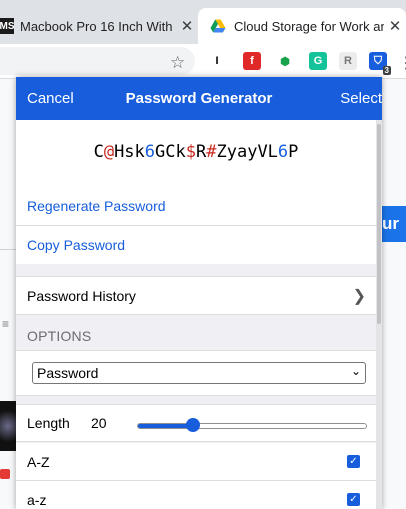 The width and height of the screenshot is (406, 509). I want to click on password-symbol: #, so click(211, 152).